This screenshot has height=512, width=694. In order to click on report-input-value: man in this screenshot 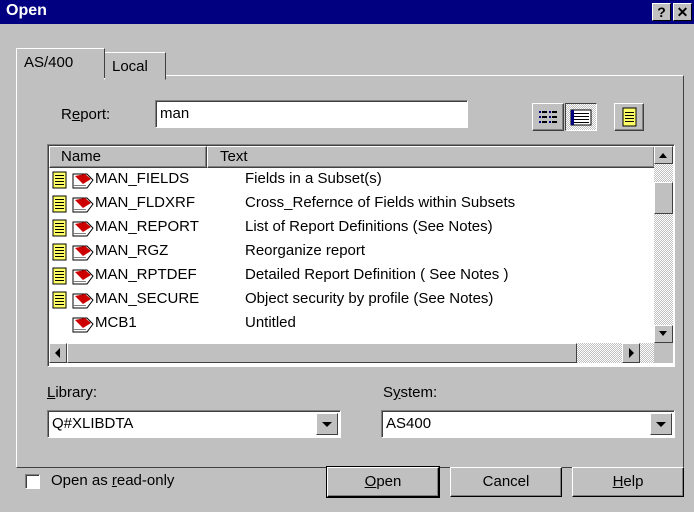, I will do `click(175, 113)`.